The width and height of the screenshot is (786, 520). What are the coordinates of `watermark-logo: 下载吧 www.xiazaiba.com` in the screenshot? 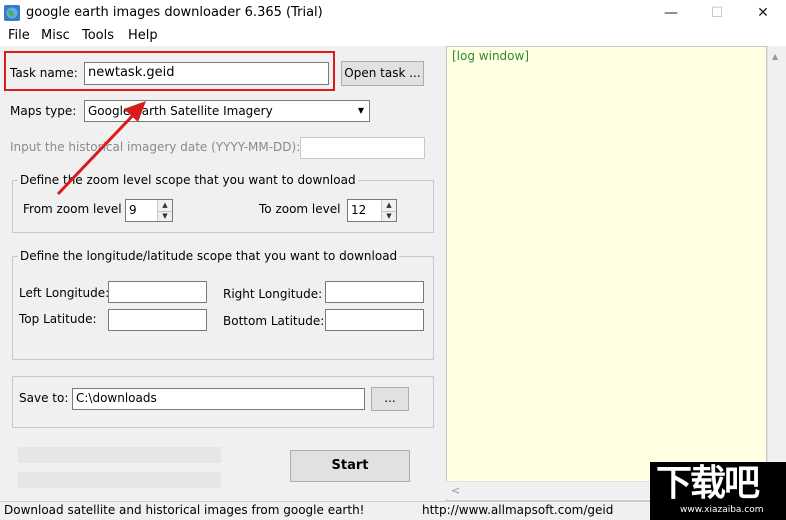 It's located at (718, 491).